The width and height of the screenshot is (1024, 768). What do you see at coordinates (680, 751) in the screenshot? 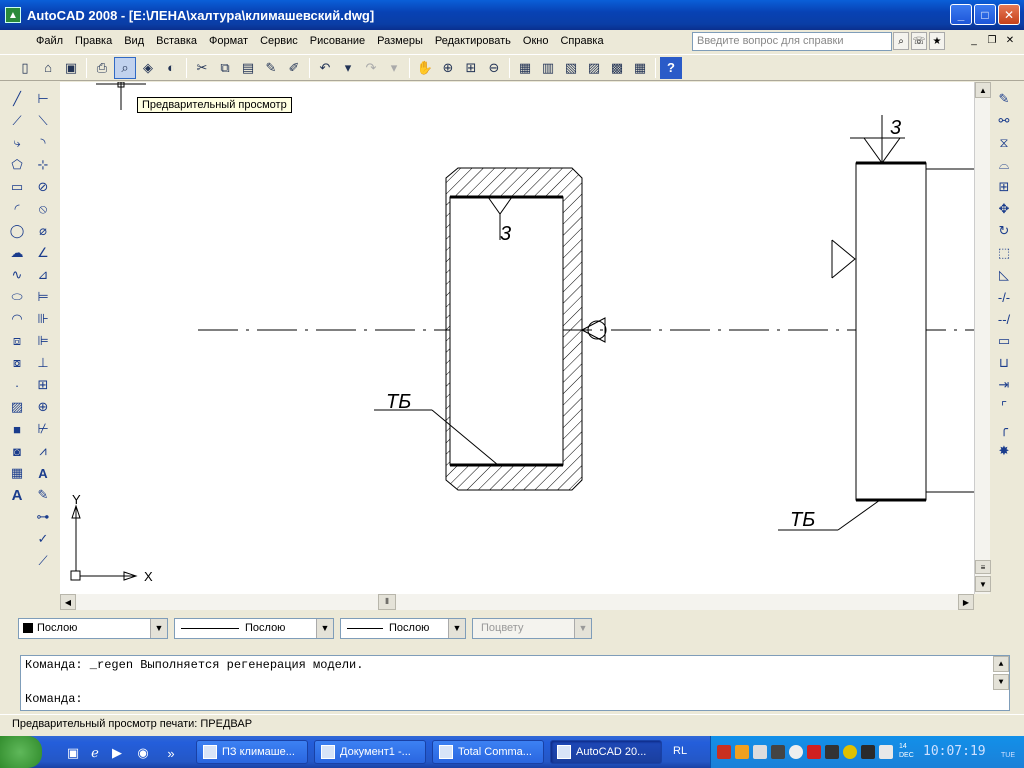
I see `language-indicator: RL` at bounding box center [680, 751].